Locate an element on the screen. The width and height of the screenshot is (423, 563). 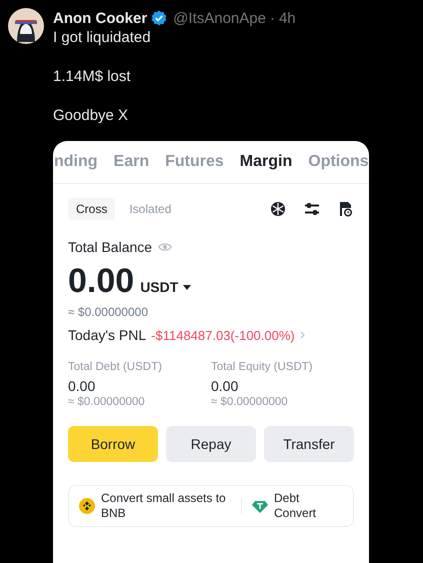
action-button: Repay is located at coordinates (211, 444).